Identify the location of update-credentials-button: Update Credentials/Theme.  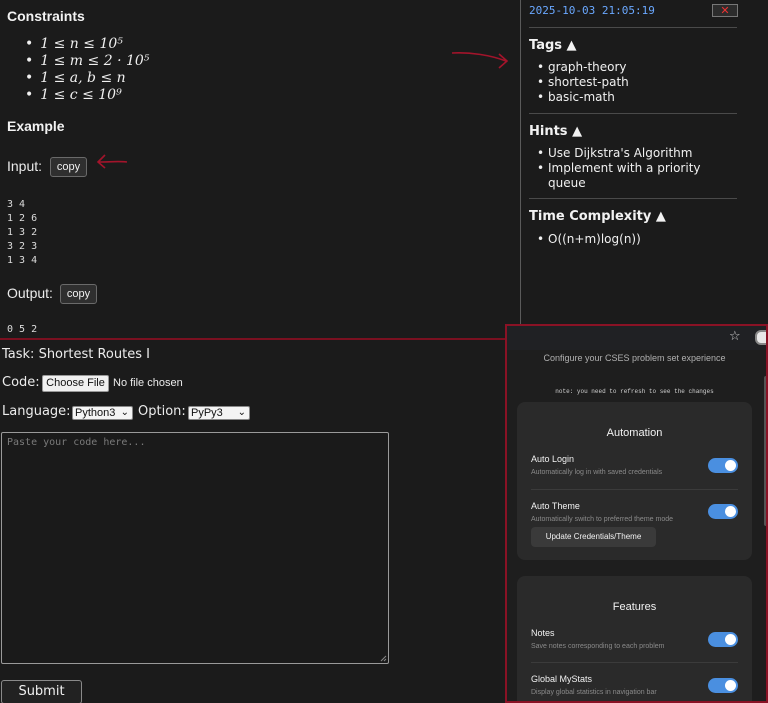
(593, 537).